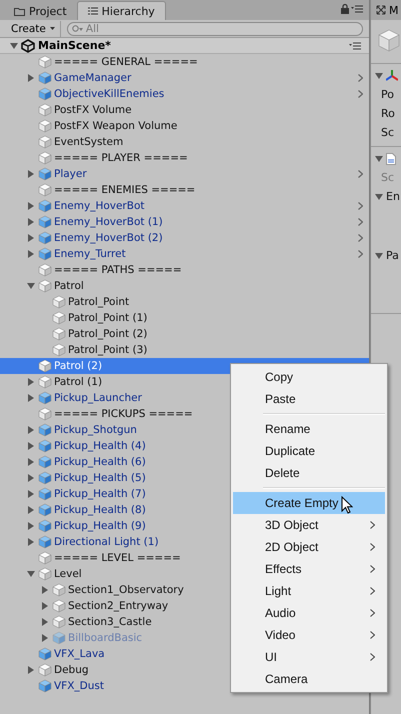 The width and height of the screenshot is (401, 714). Describe the element at coordinates (100, 526) in the screenshot. I see `object-name: Pickup_Health (9)` at that location.